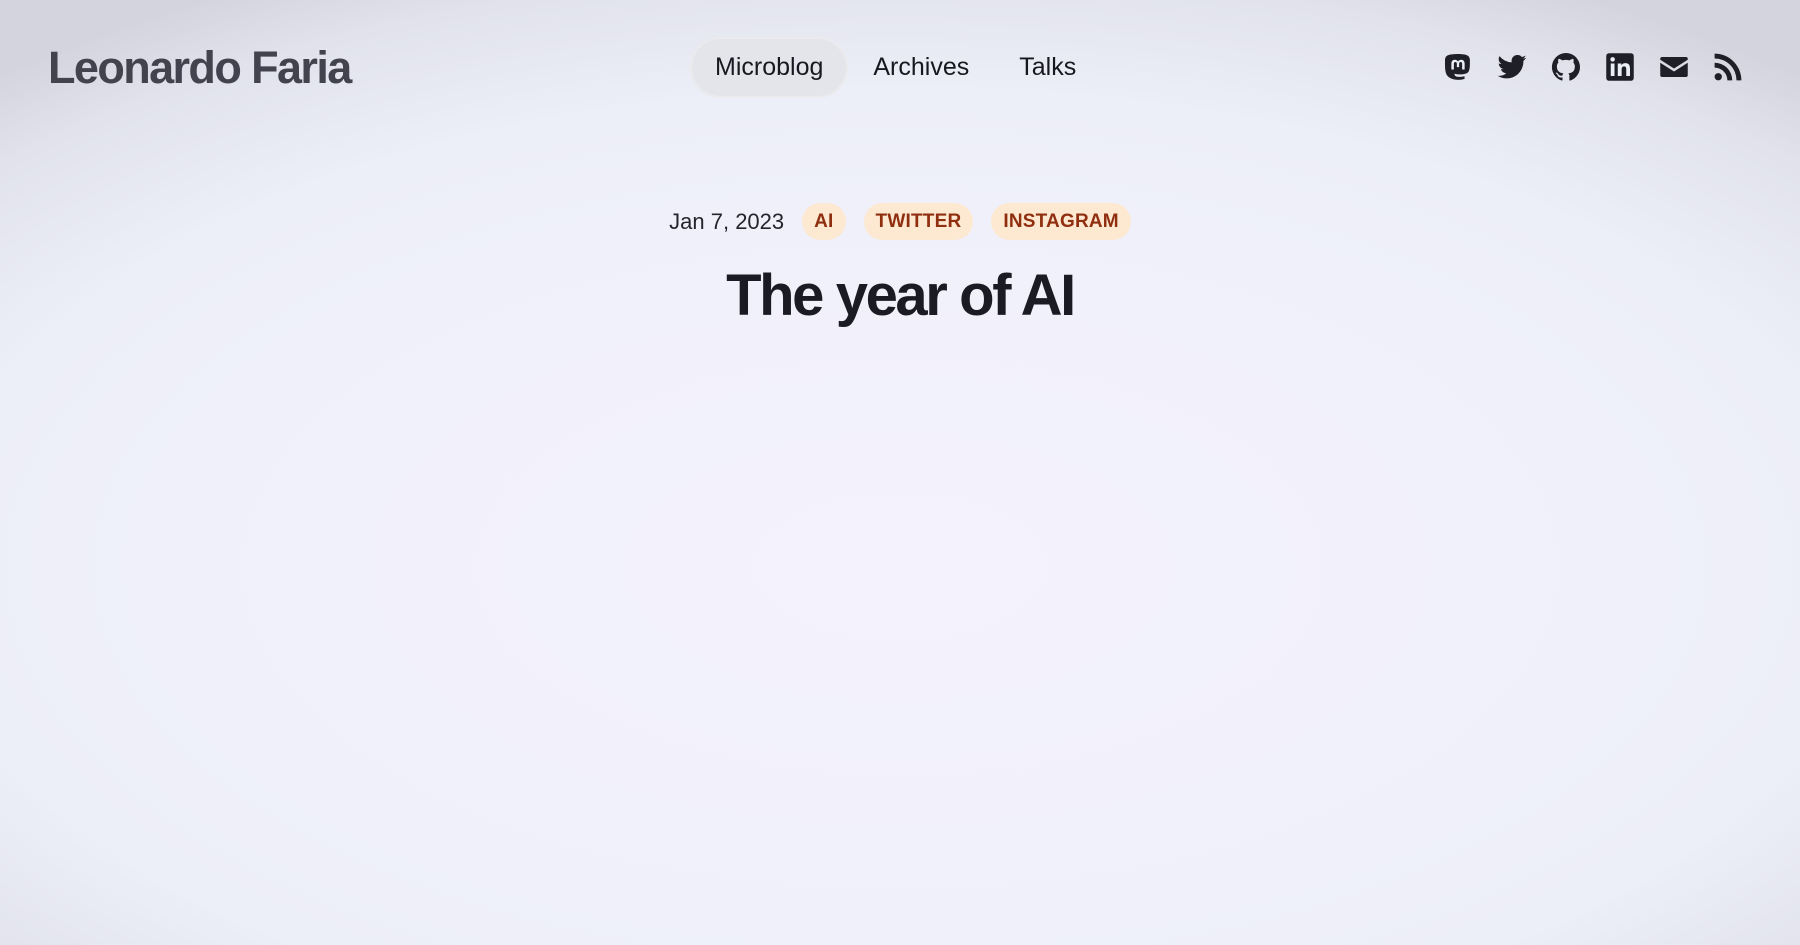  I want to click on nav-item-talks: Talks, so click(1047, 67).